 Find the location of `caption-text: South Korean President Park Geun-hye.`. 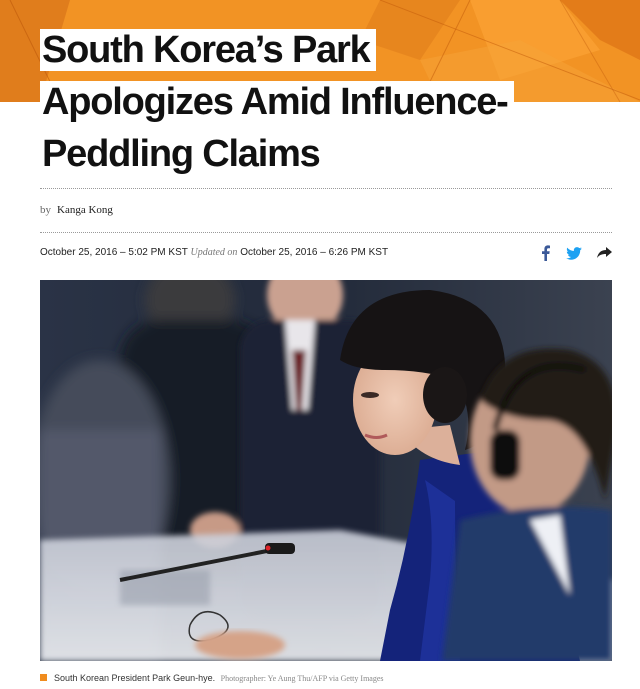

caption-text: South Korean President Park Geun-hye. is located at coordinates (135, 678).